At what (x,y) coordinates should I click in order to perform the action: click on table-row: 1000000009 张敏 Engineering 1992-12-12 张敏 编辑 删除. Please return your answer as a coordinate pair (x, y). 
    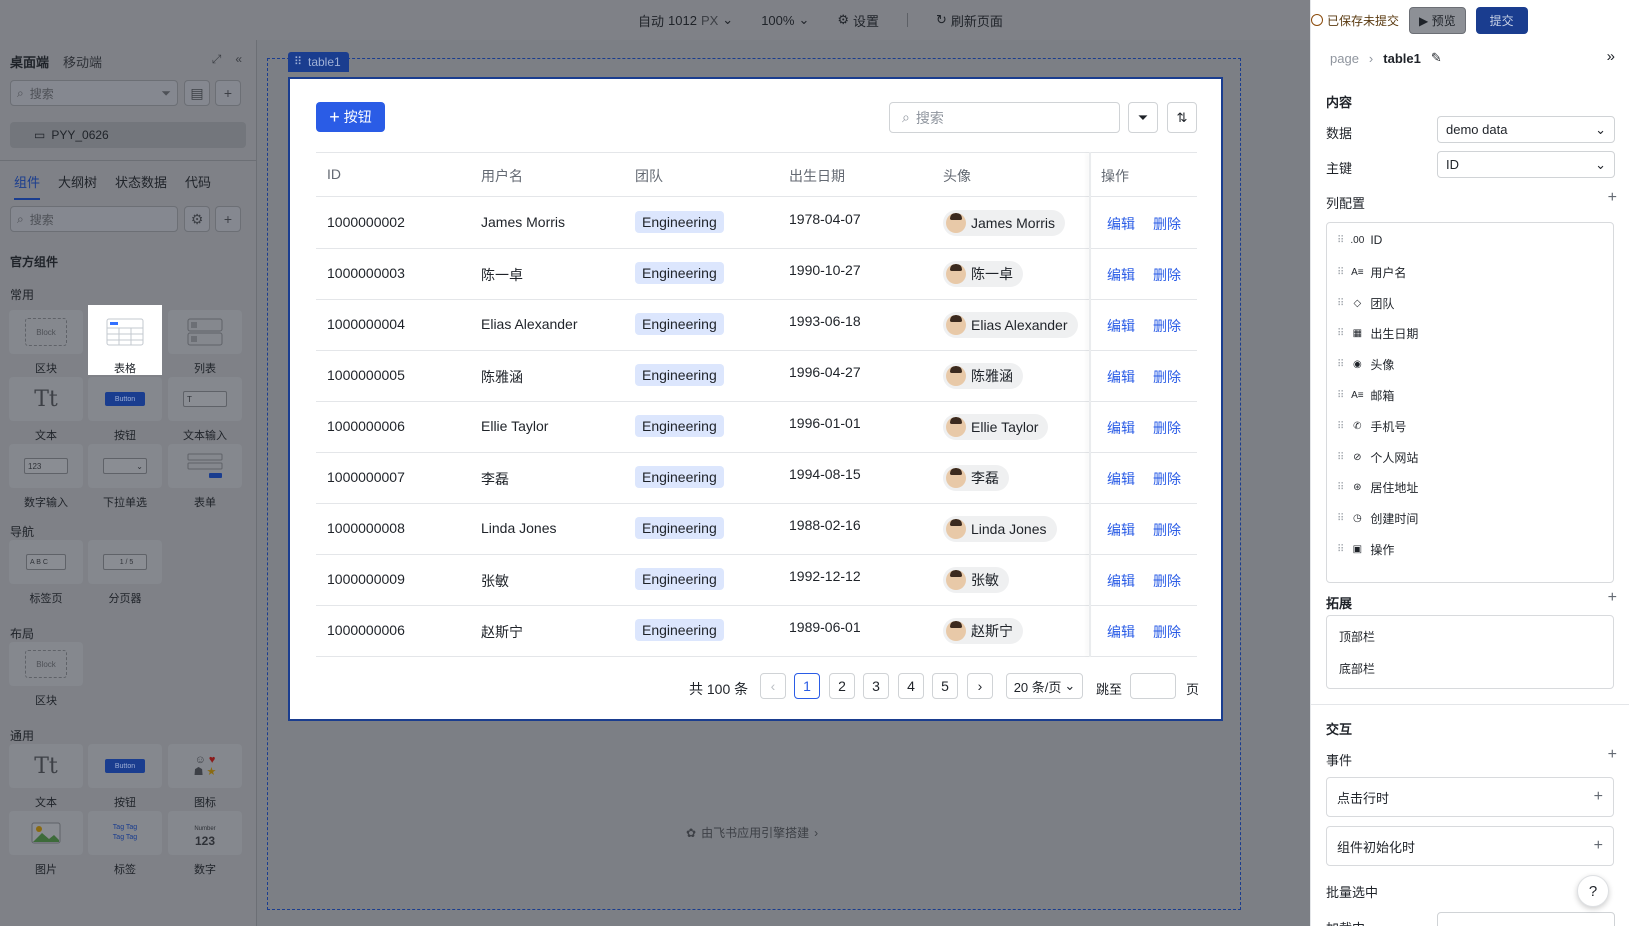
    Looking at the image, I should click on (756, 580).